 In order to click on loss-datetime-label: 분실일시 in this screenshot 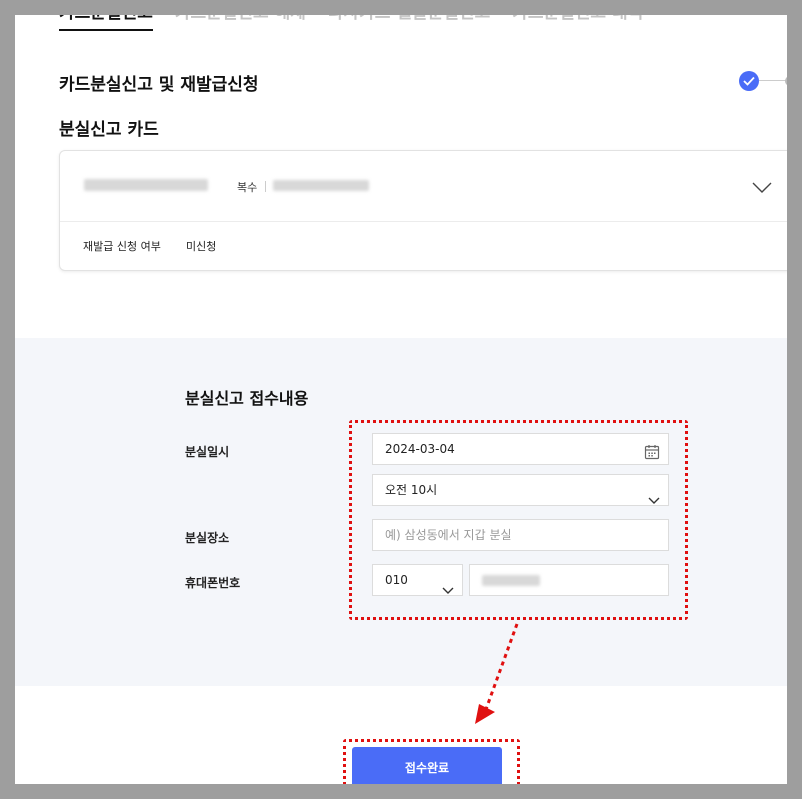, I will do `click(207, 452)`.